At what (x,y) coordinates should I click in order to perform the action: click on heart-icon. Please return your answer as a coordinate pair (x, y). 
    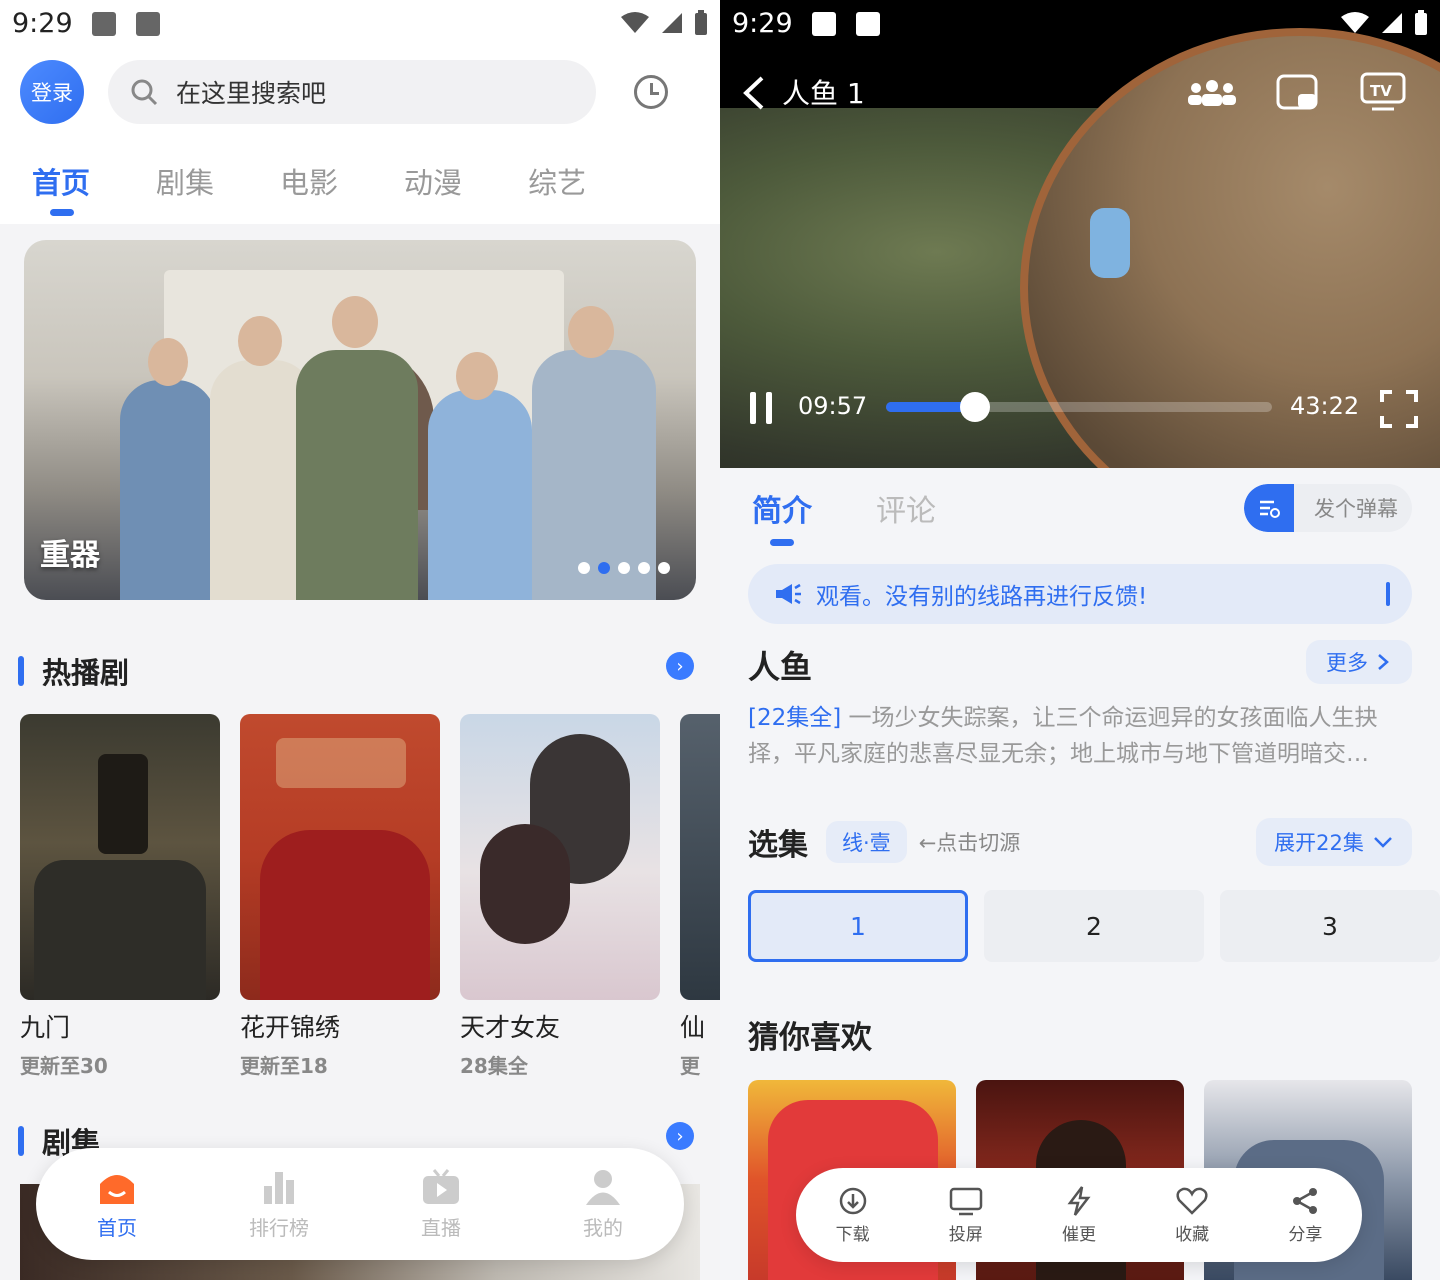
    Looking at the image, I should click on (1192, 1201).